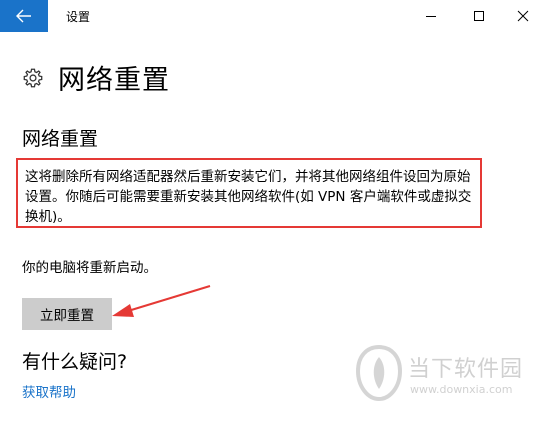 The image size is (544, 424). I want to click on back-button, so click(24, 16).